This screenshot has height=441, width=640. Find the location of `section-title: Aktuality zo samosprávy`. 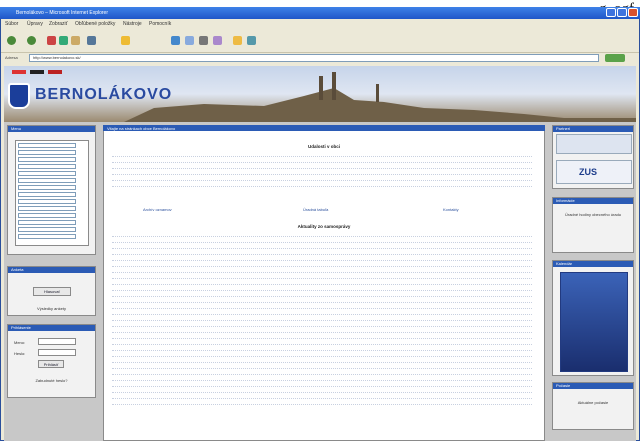

section-title: Aktuality zo samosprávy is located at coordinates (324, 226).